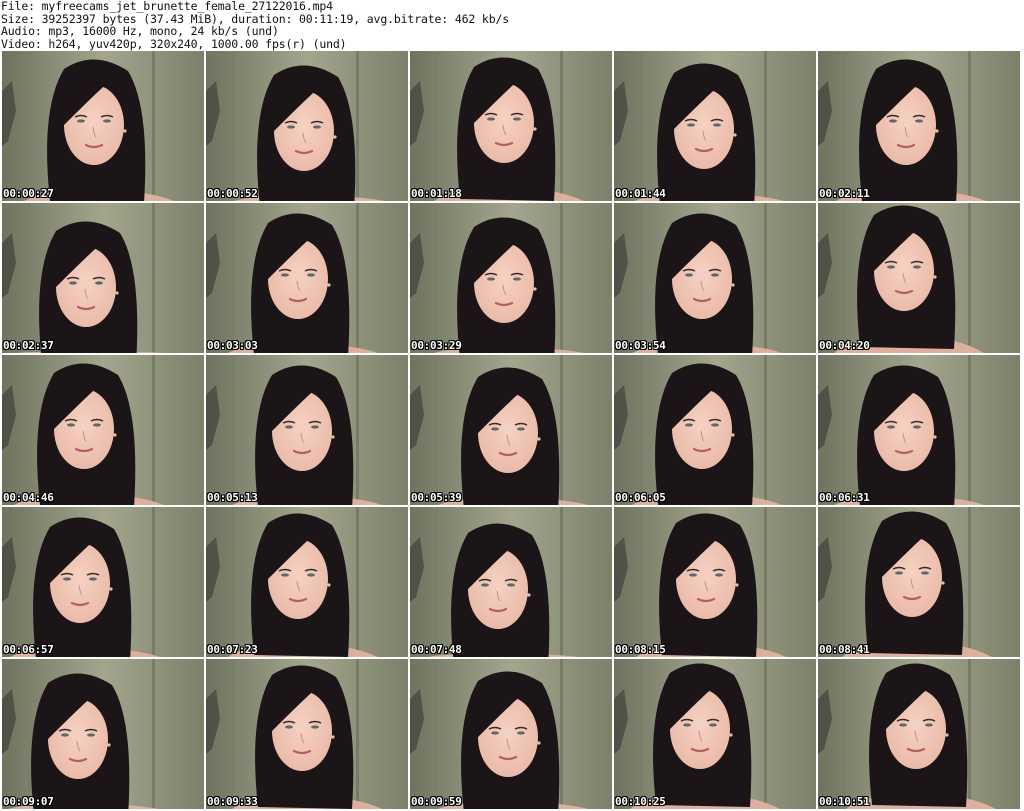  I want to click on timestamp-label: 00:09:33, so click(232, 801).